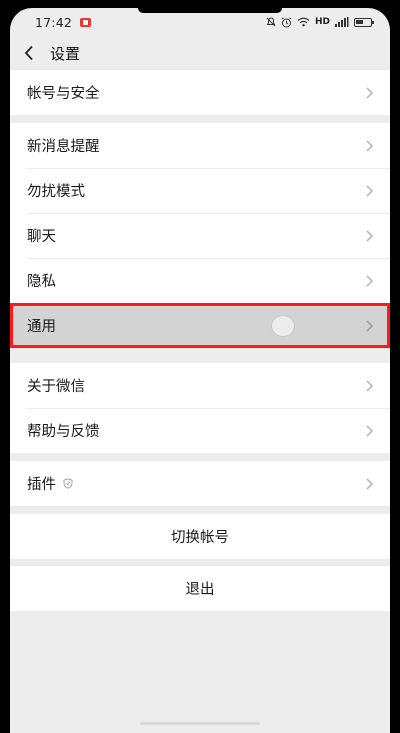 This screenshot has height=733, width=400. What do you see at coordinates (200, 723) in the screenshot?
I see `home-indicator` at bounding box center [200, 723].